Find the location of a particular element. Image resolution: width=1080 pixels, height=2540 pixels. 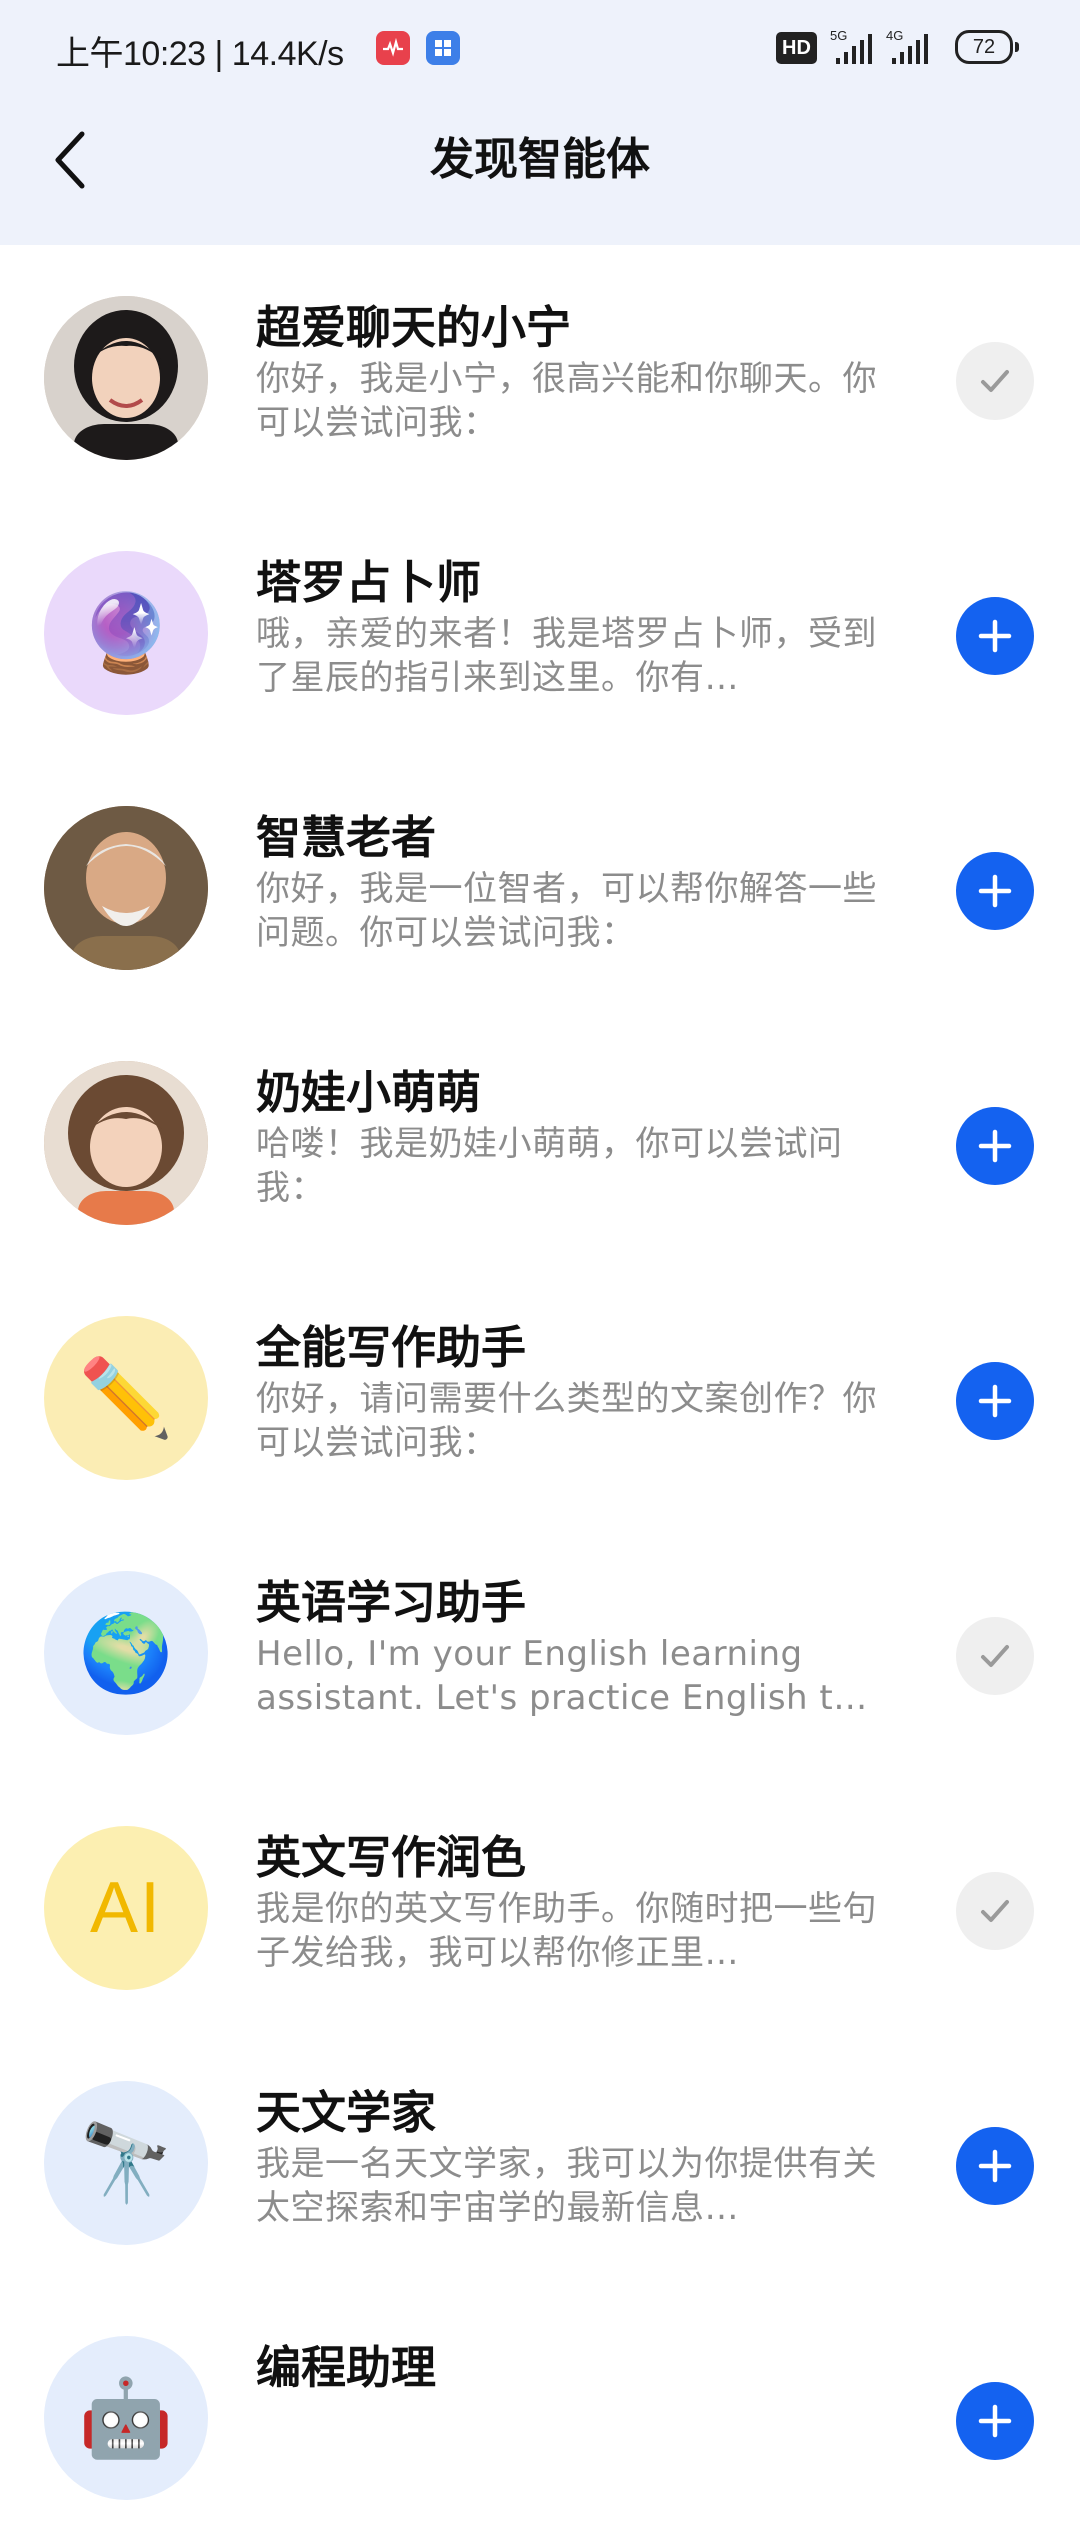

globe-icon: 🌍 is located at coordinates (126, 1653).